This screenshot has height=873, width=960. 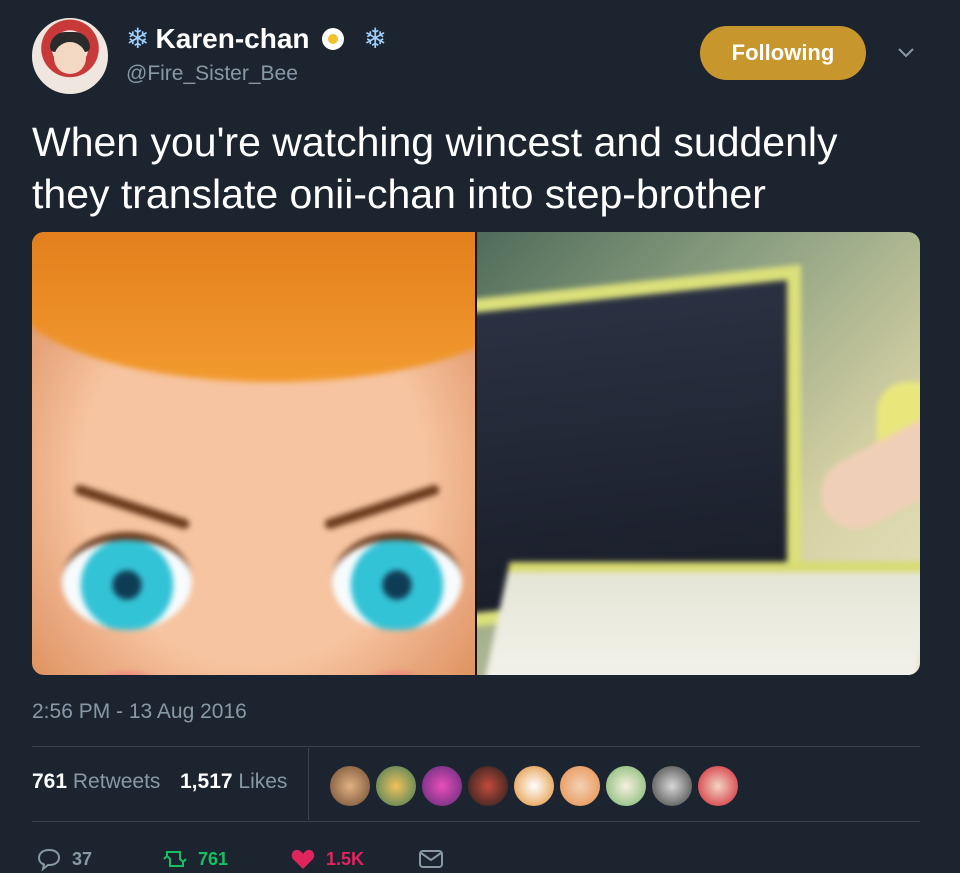 I want to click on account-handle: @Fire_Sister_Bee, so click(x=212, y=74).